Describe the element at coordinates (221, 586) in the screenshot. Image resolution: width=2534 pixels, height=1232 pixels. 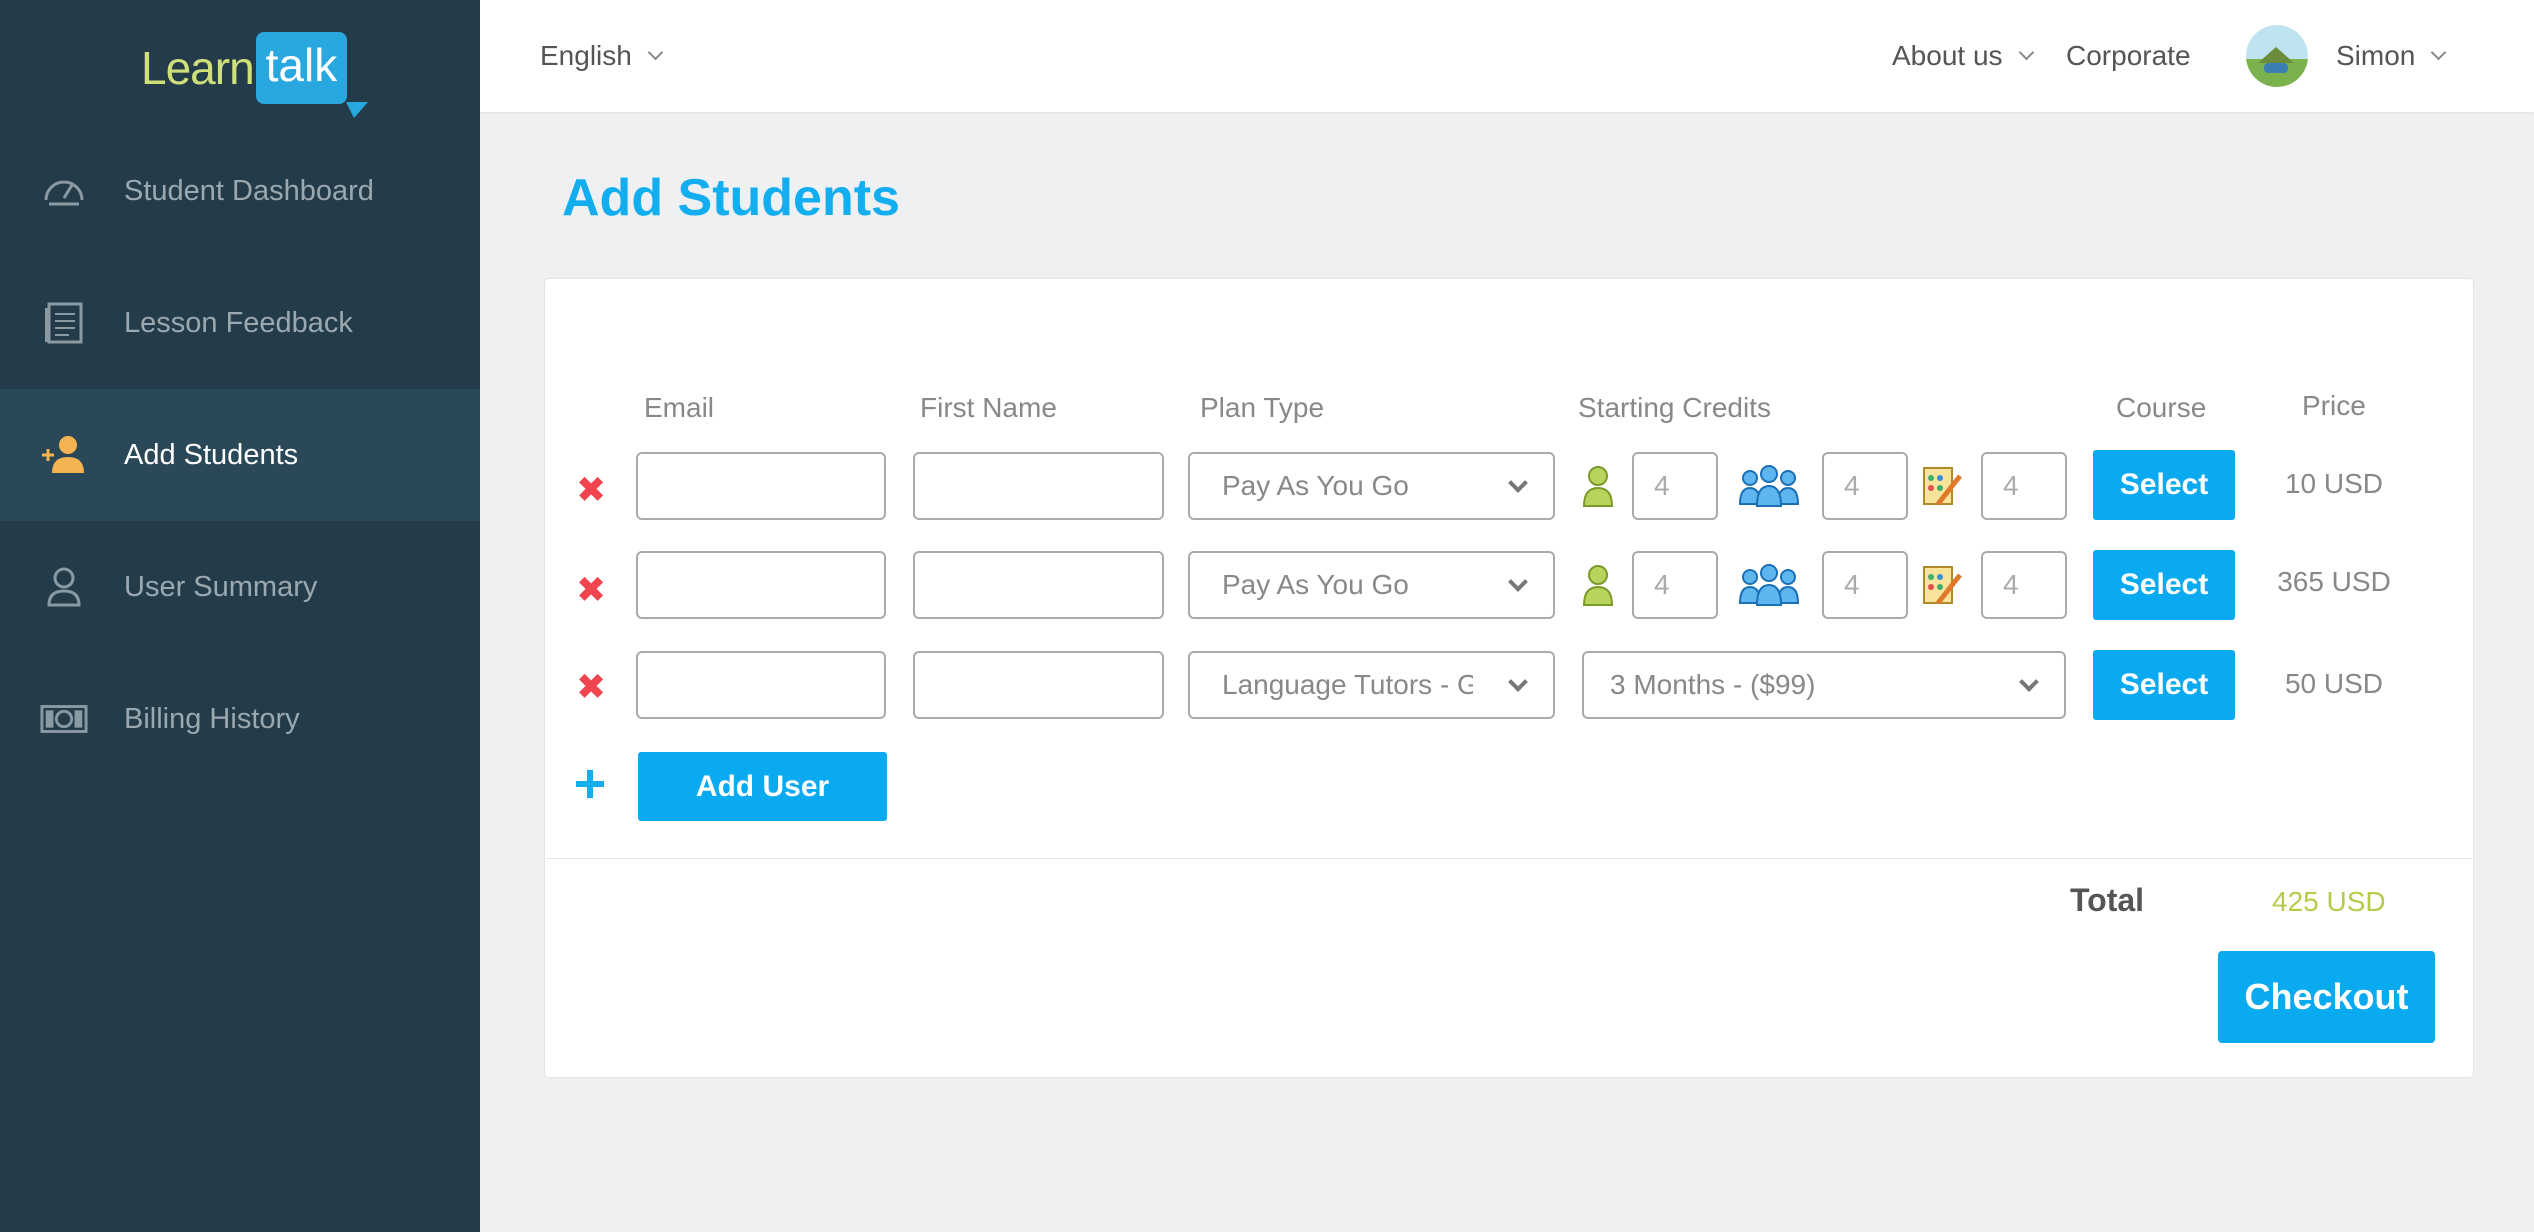
I see `sidebar-item-label: User Summary` at that location.